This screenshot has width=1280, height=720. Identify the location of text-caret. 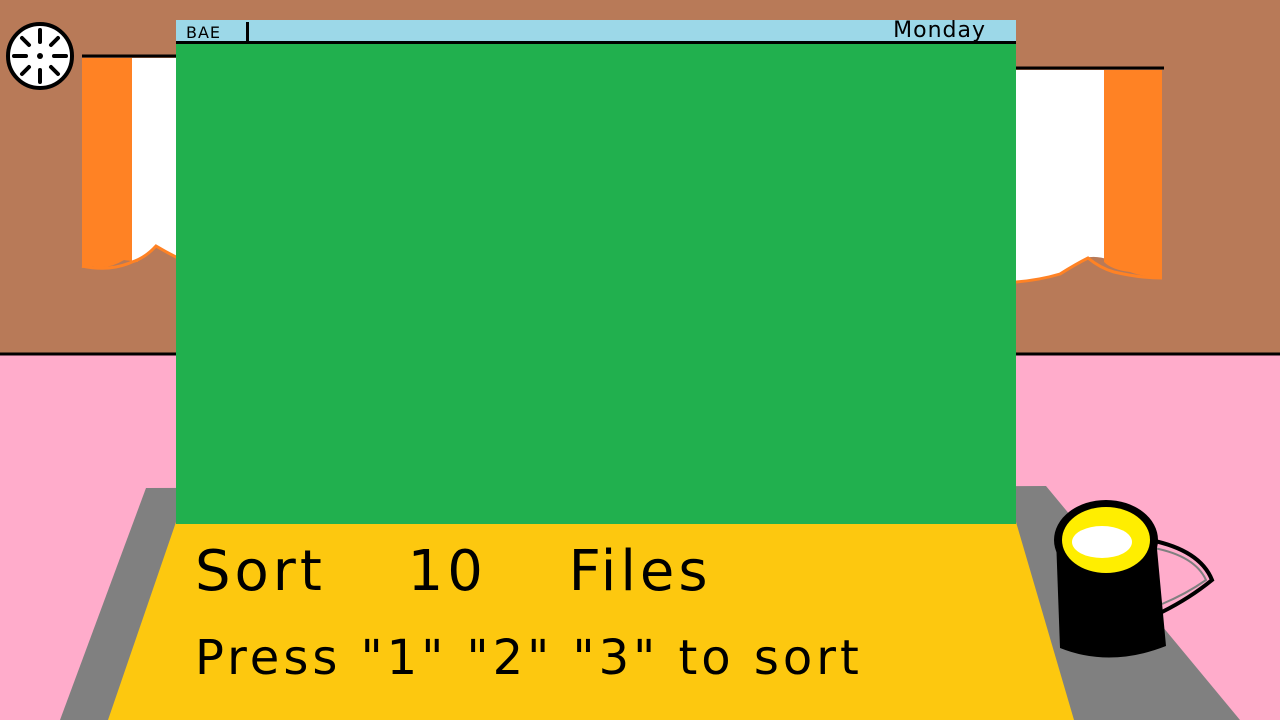
(247, 32).